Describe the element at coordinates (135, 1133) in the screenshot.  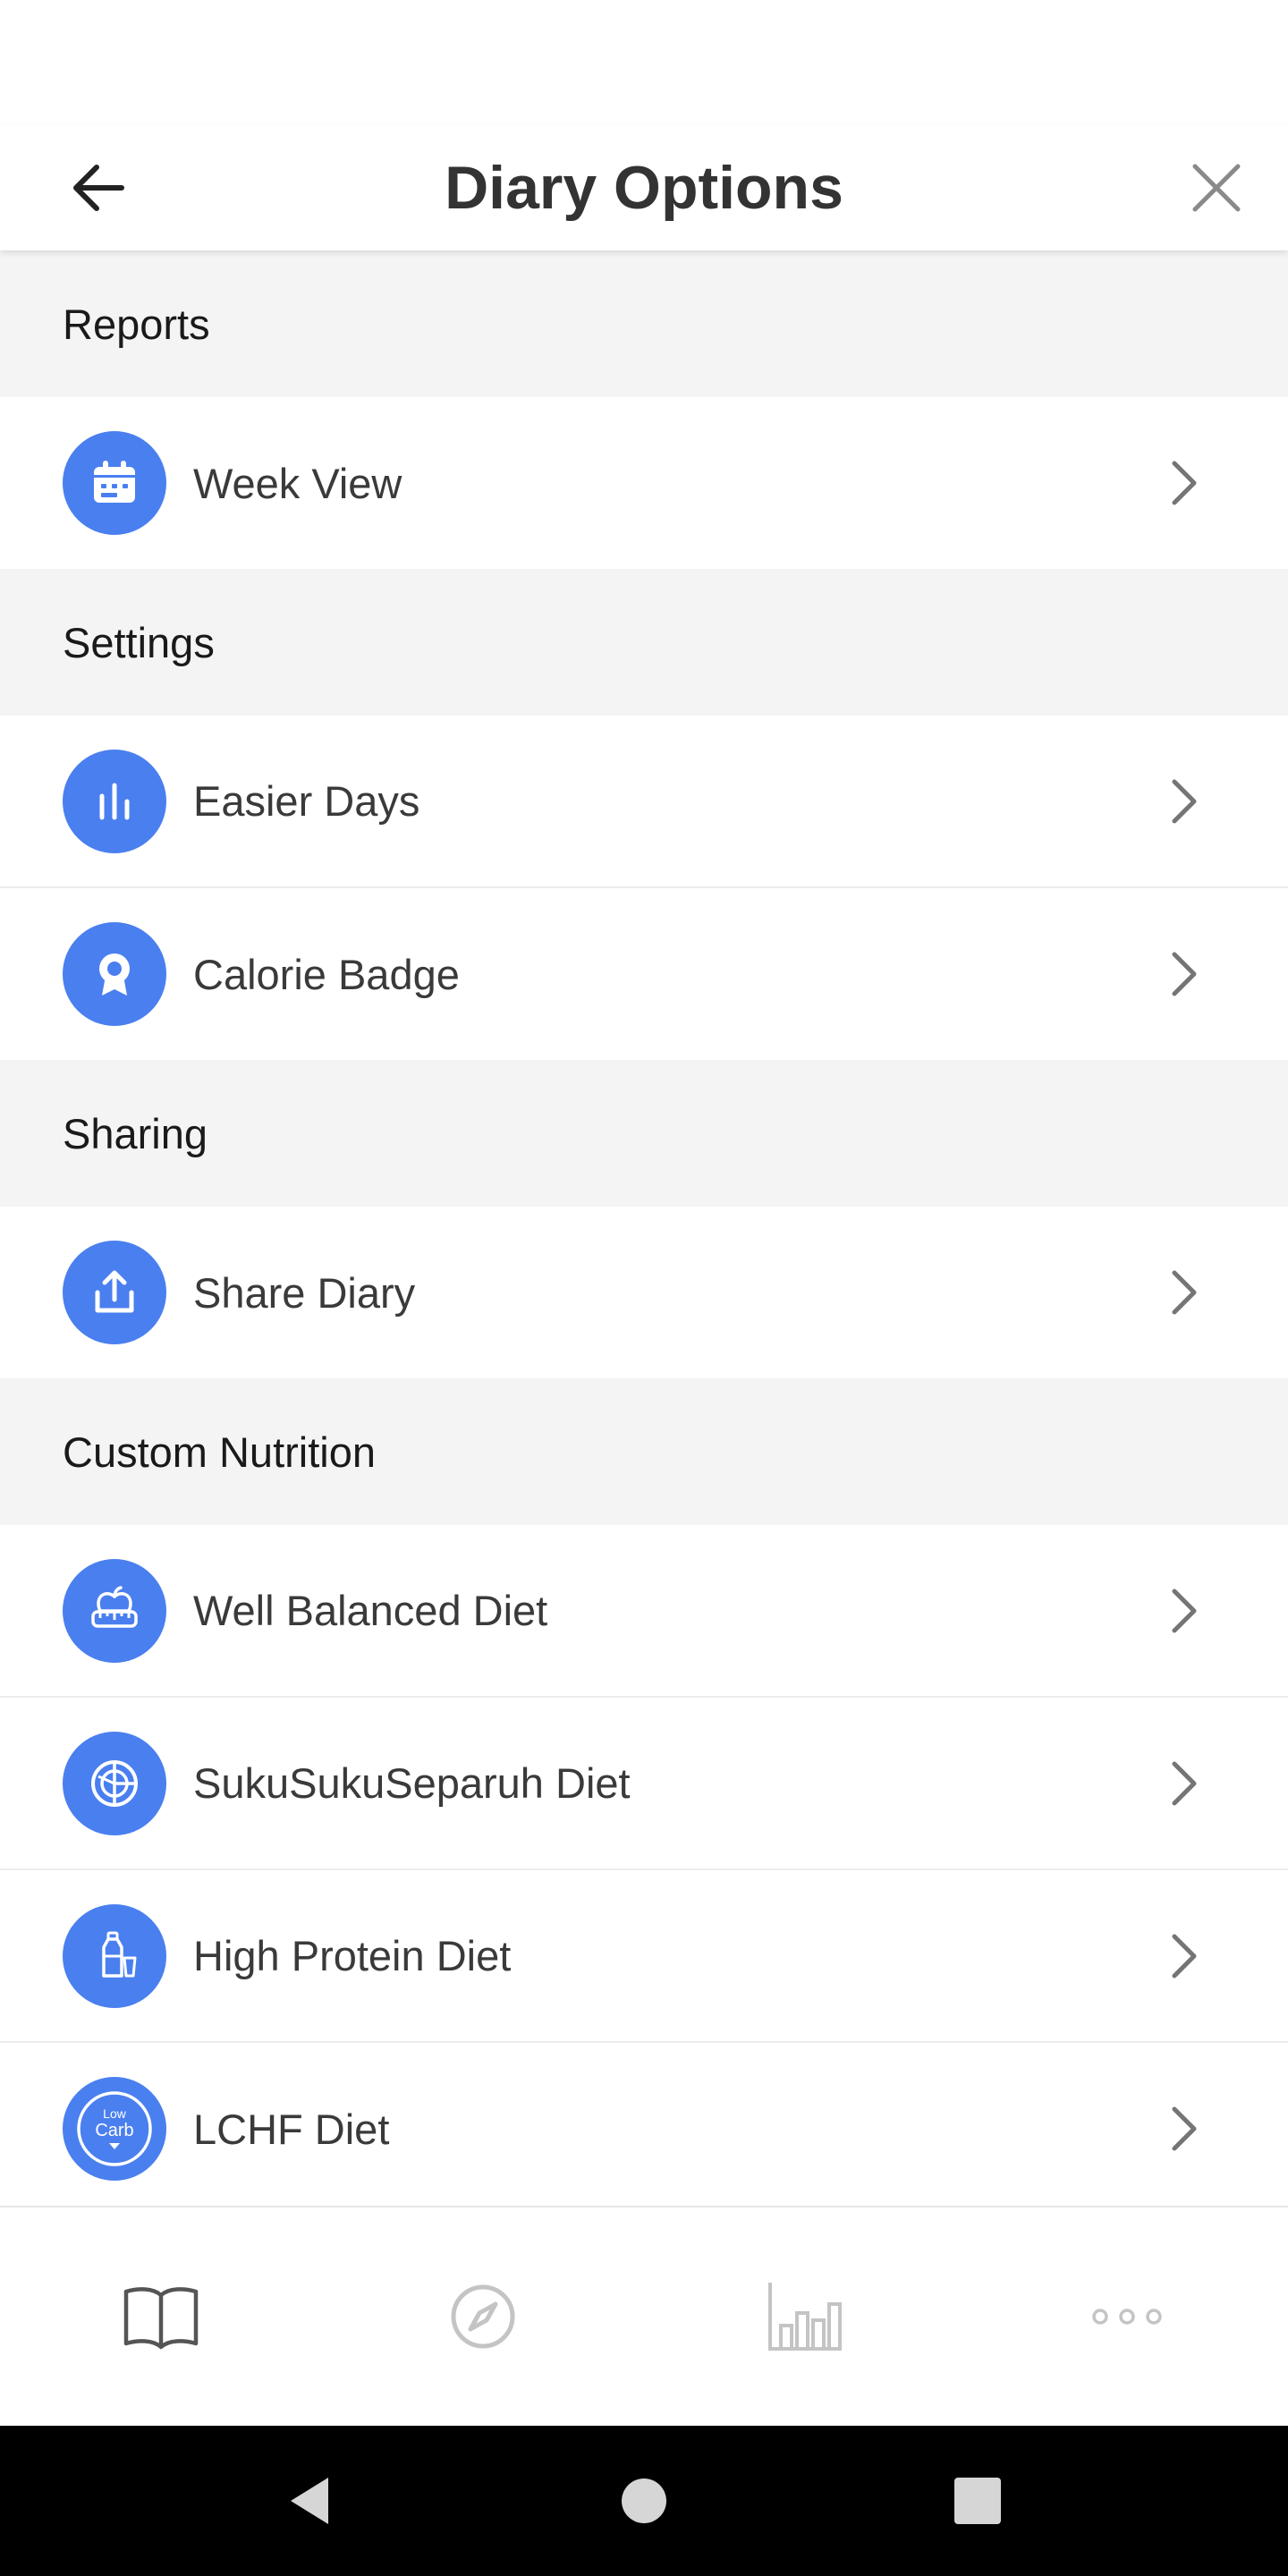
I see `section-title: Sharing` at that location.